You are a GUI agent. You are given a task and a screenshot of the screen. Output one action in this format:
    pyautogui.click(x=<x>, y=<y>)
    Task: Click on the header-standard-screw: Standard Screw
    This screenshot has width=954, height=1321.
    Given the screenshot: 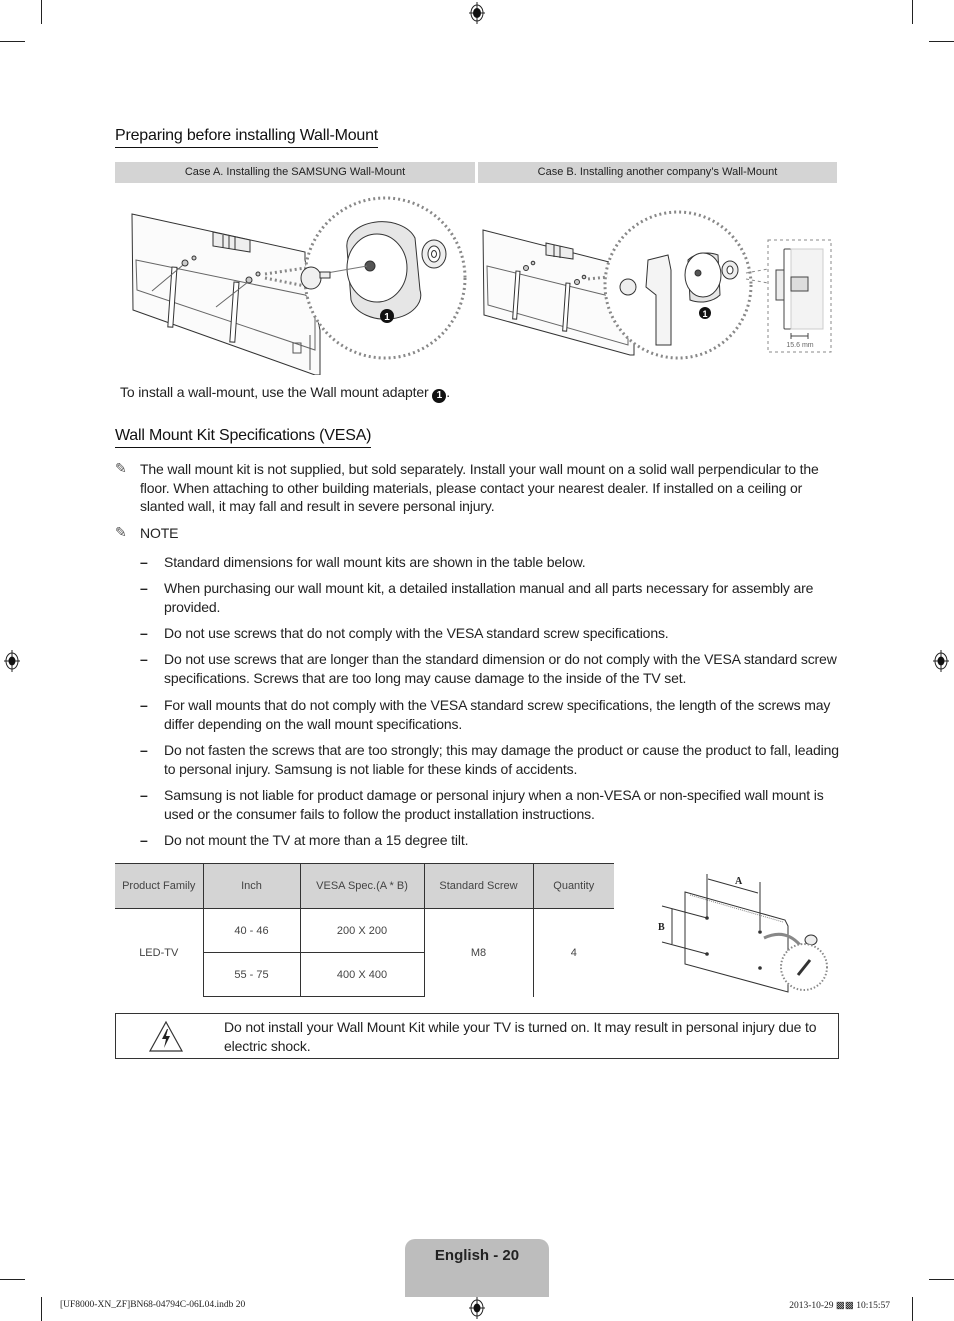 What is the action you would take?
    pyautogui.click(x=478, y=886)
    